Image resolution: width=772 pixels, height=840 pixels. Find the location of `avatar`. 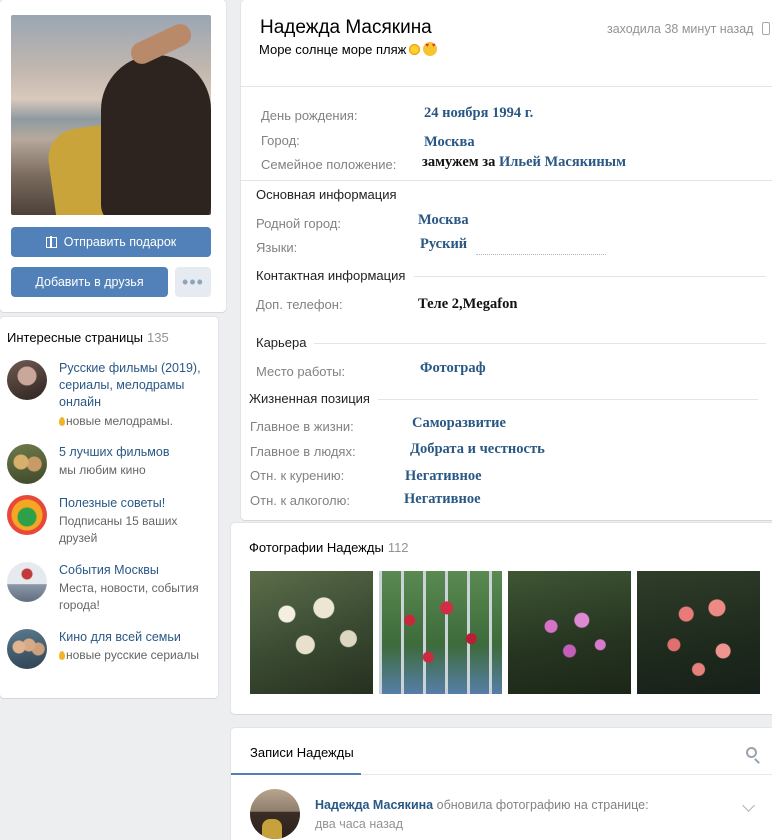

avatar is located at coordinates (275, 814).